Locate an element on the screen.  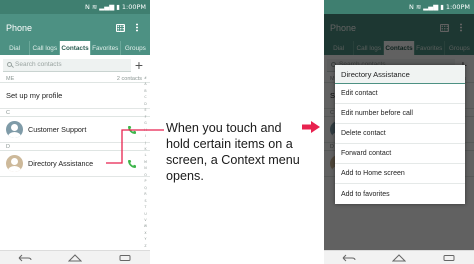
menu-item-add-to-home-screen: Add to Home screen is located at coordinates (400, 174).